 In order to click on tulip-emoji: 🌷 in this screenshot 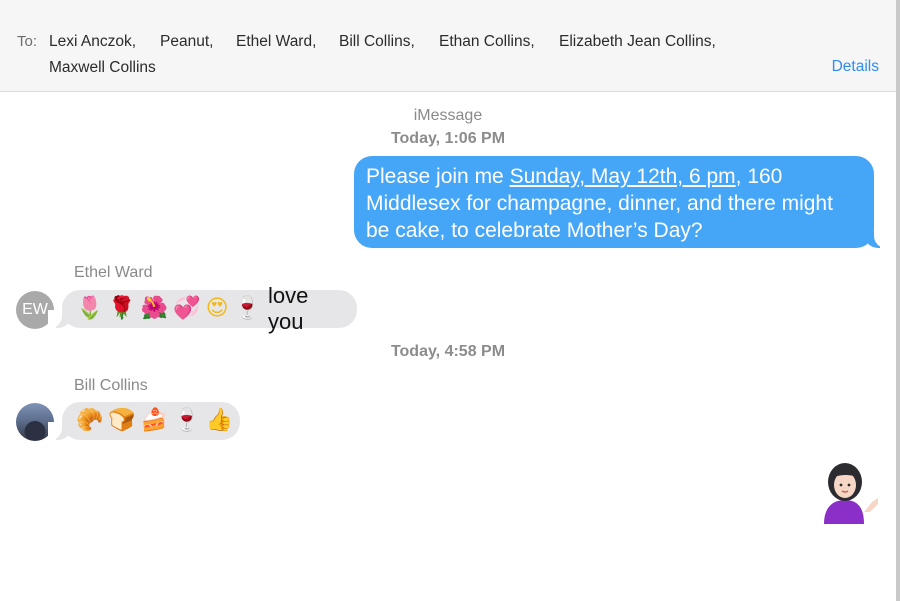, I will do `click(90, 308)`.